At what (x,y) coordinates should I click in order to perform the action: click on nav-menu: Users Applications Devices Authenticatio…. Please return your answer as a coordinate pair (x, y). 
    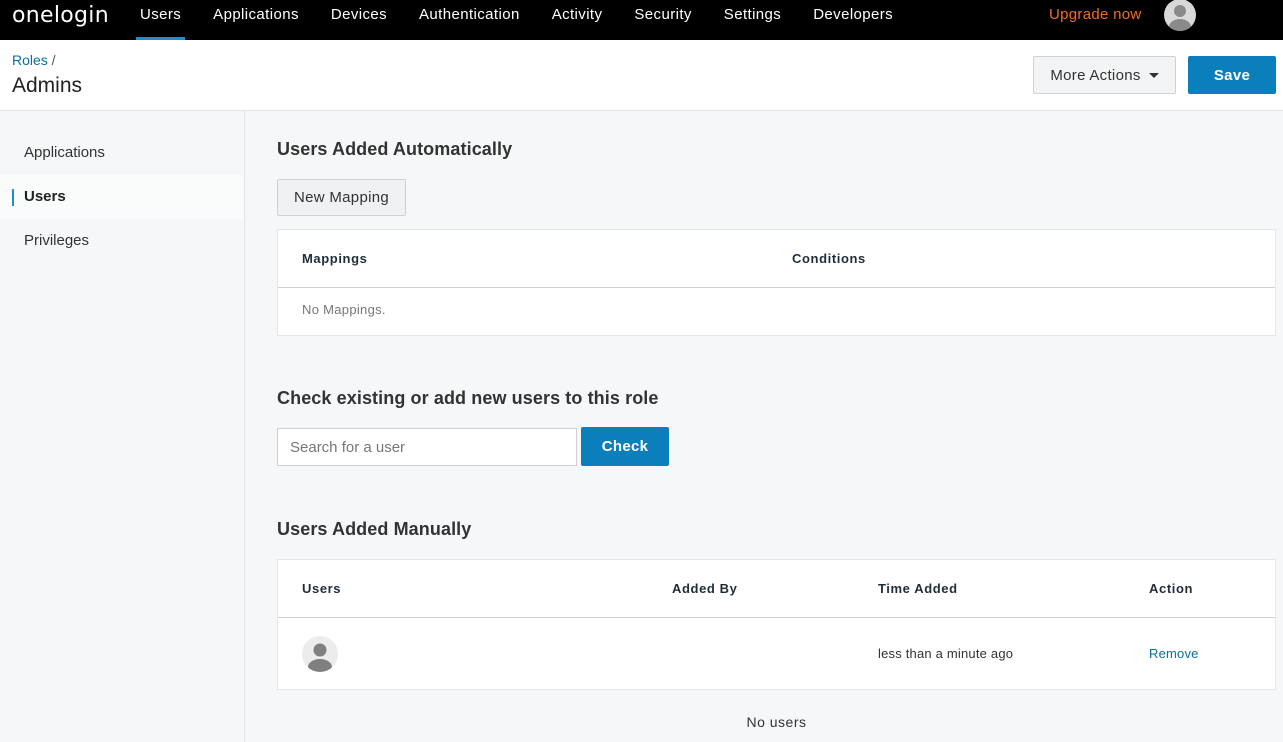
    Looking at the image, I should click on (516, 20).